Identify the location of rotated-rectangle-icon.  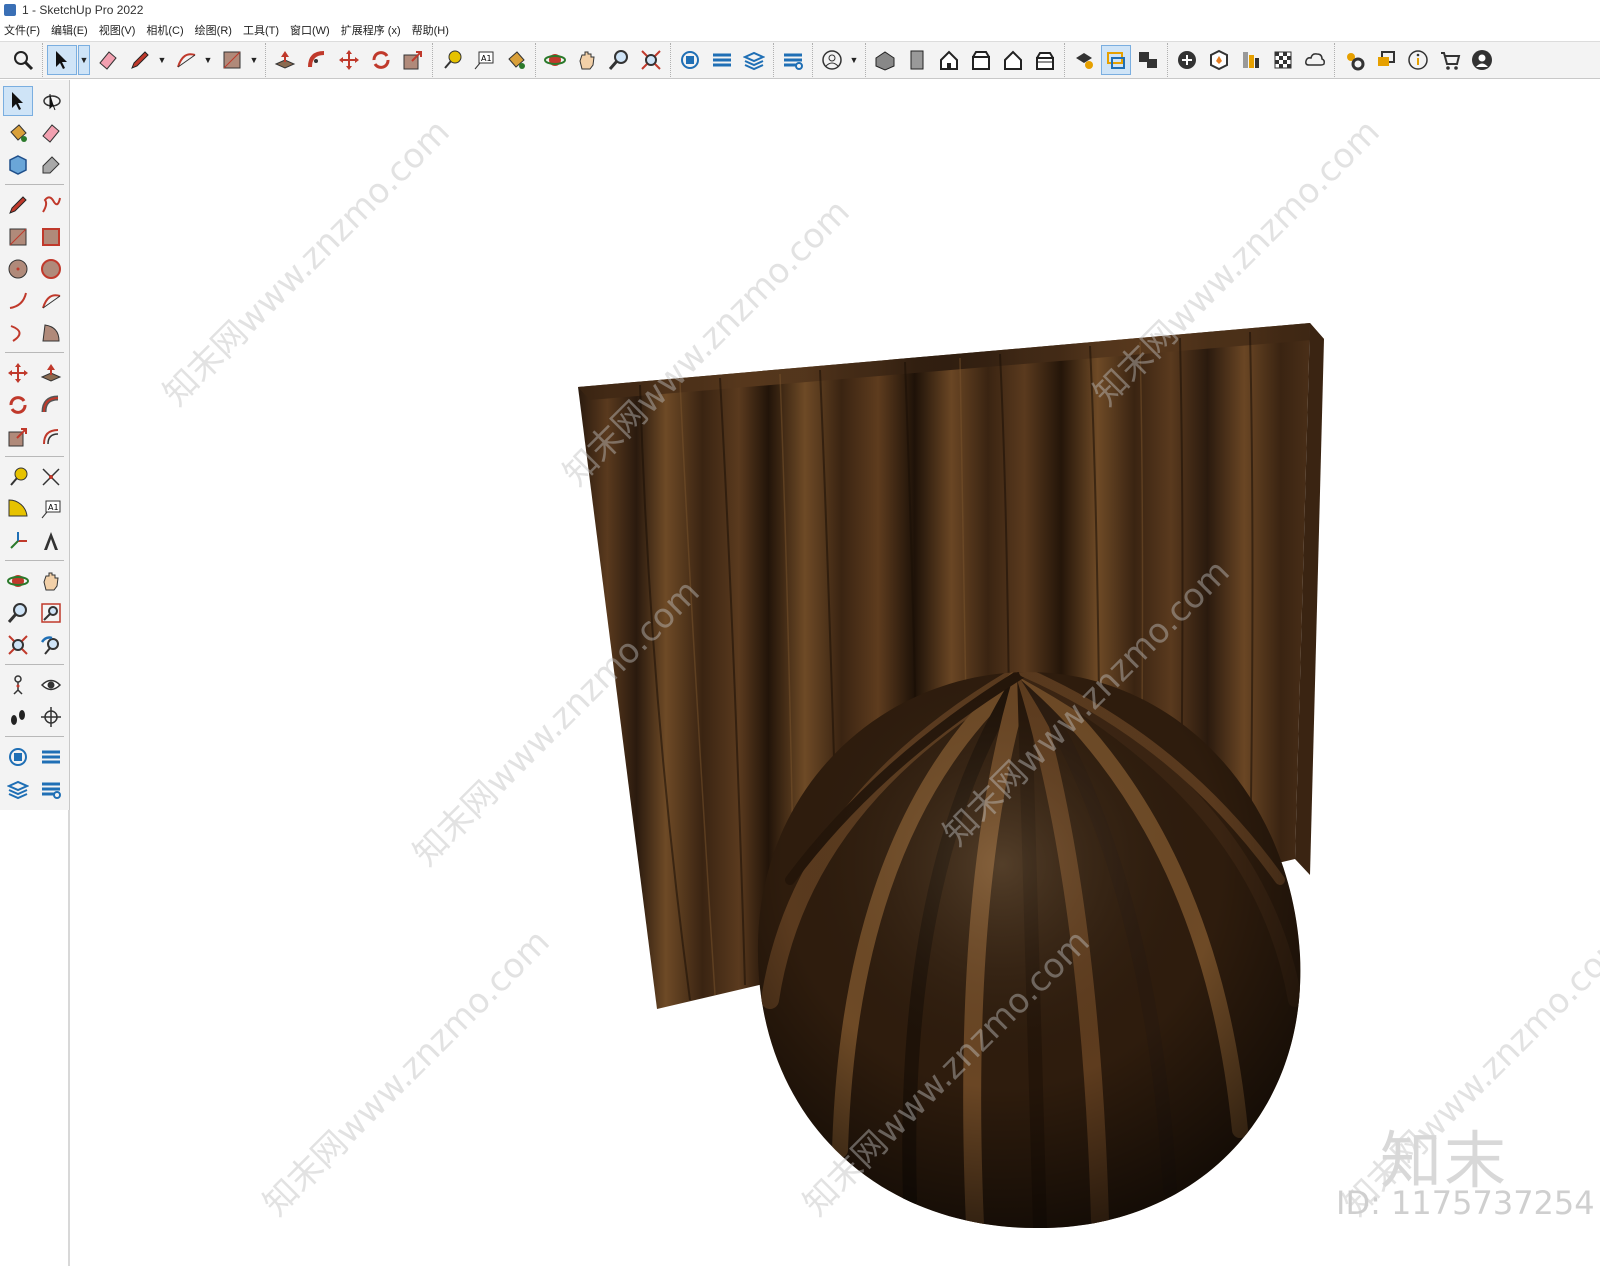
(51, 237).